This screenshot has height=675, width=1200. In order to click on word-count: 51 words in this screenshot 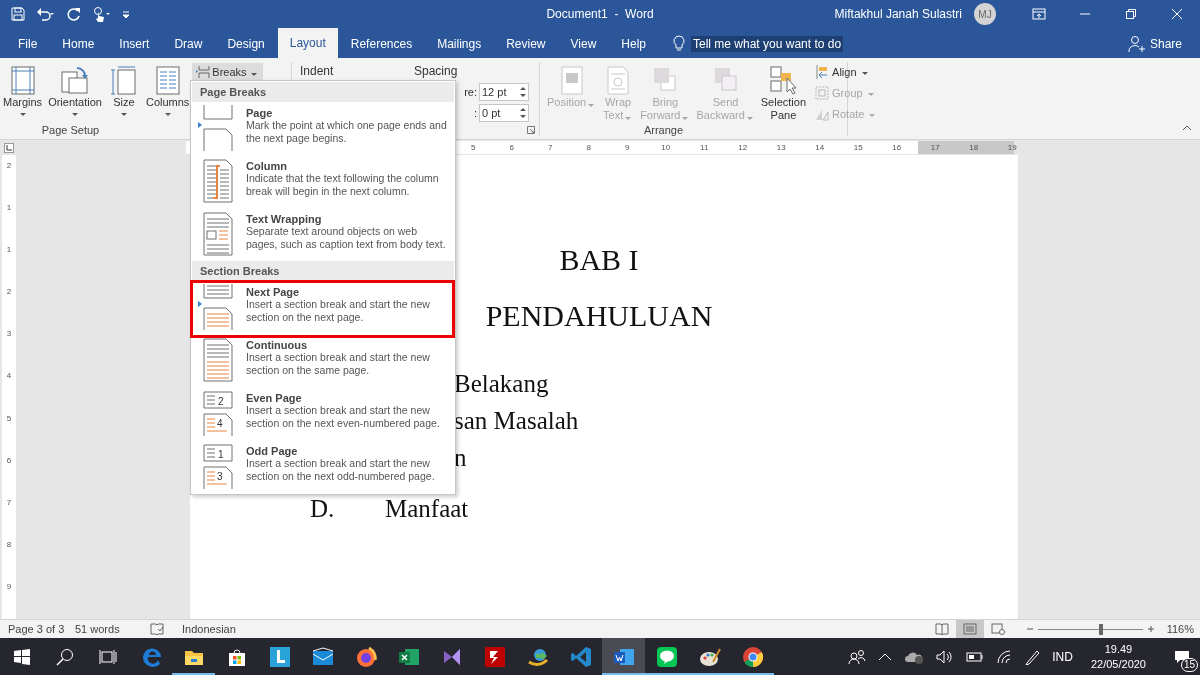, I will do `click(112, 629)`.